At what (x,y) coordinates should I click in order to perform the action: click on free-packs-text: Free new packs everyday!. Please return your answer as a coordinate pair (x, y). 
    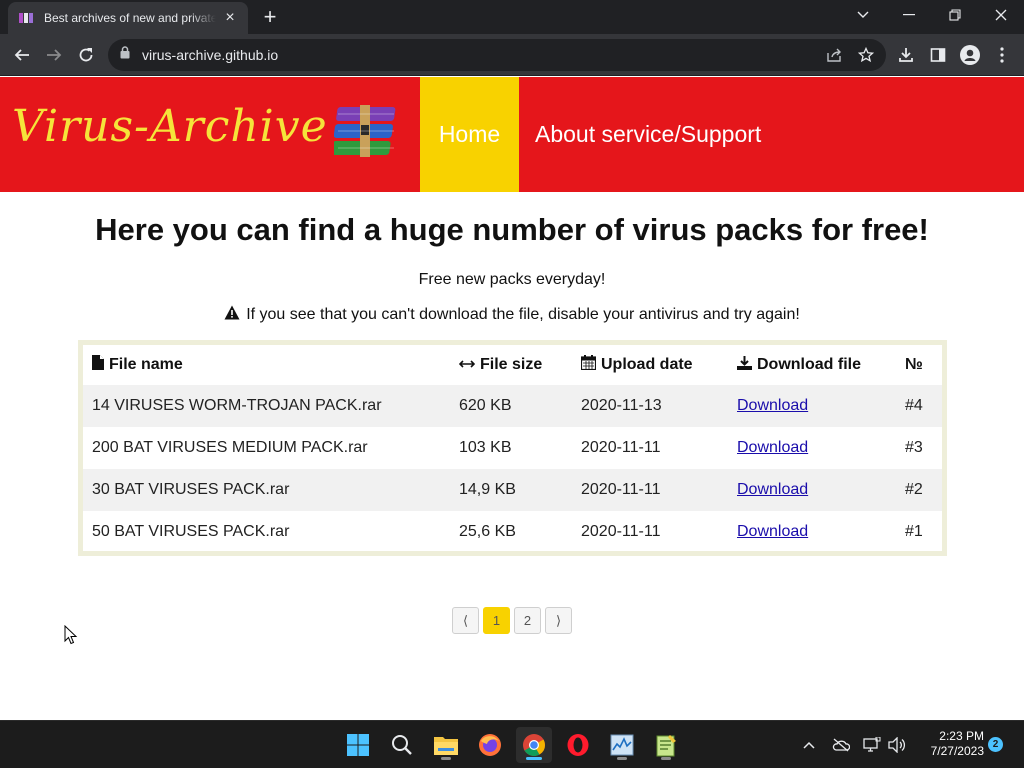
    Looking at the image, I should click on (512, 279).